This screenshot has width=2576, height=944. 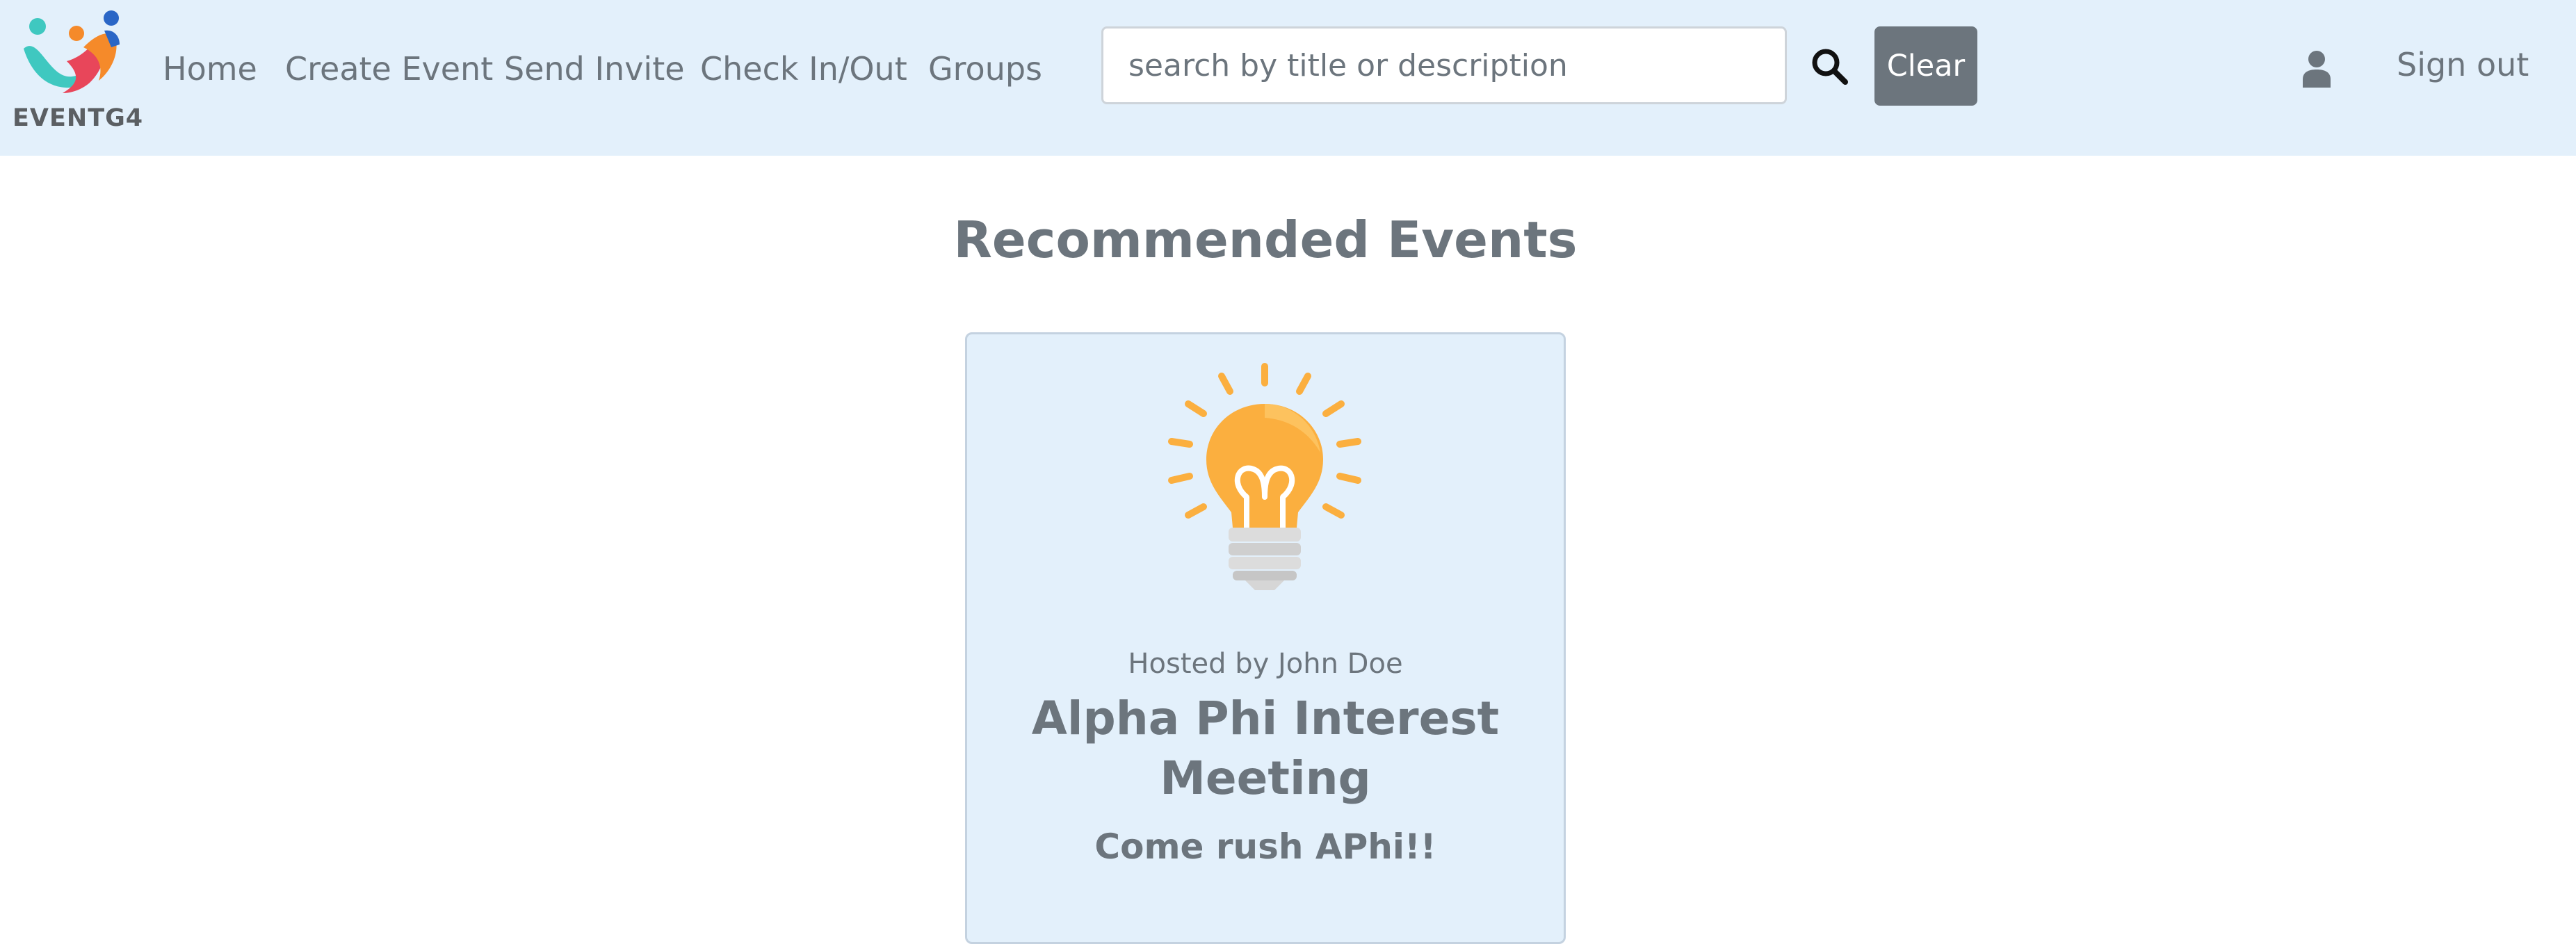 What do you see at coordinates (2463, 64) in the screenshot?
I see `sign-out-link: Sign out` at bounding box center [2463, 64].